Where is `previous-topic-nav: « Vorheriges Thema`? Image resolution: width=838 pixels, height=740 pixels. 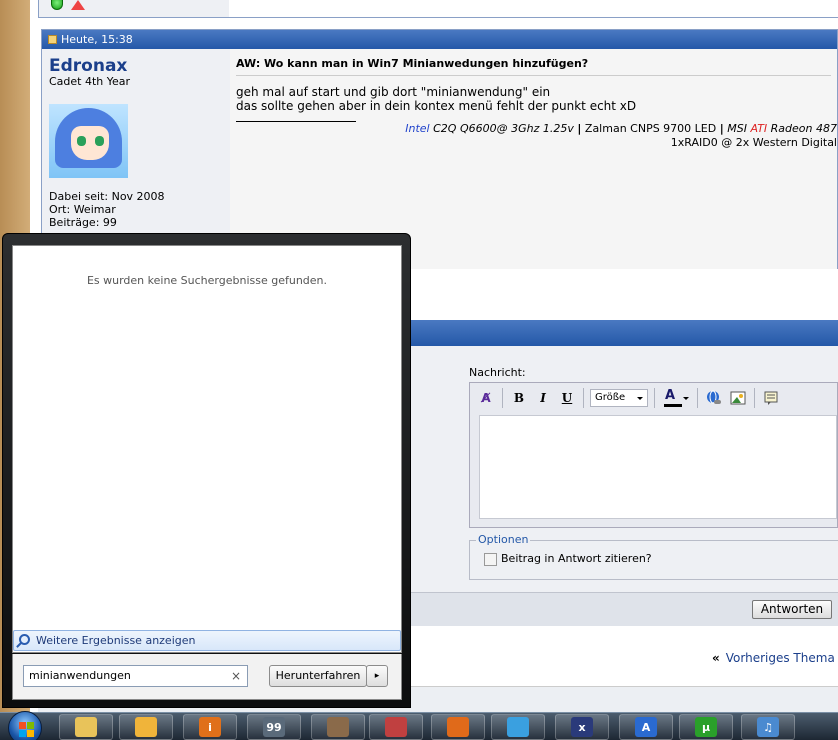 previous-topic-nav: « Vorheriges Thema is located at coordinates (773, 658).